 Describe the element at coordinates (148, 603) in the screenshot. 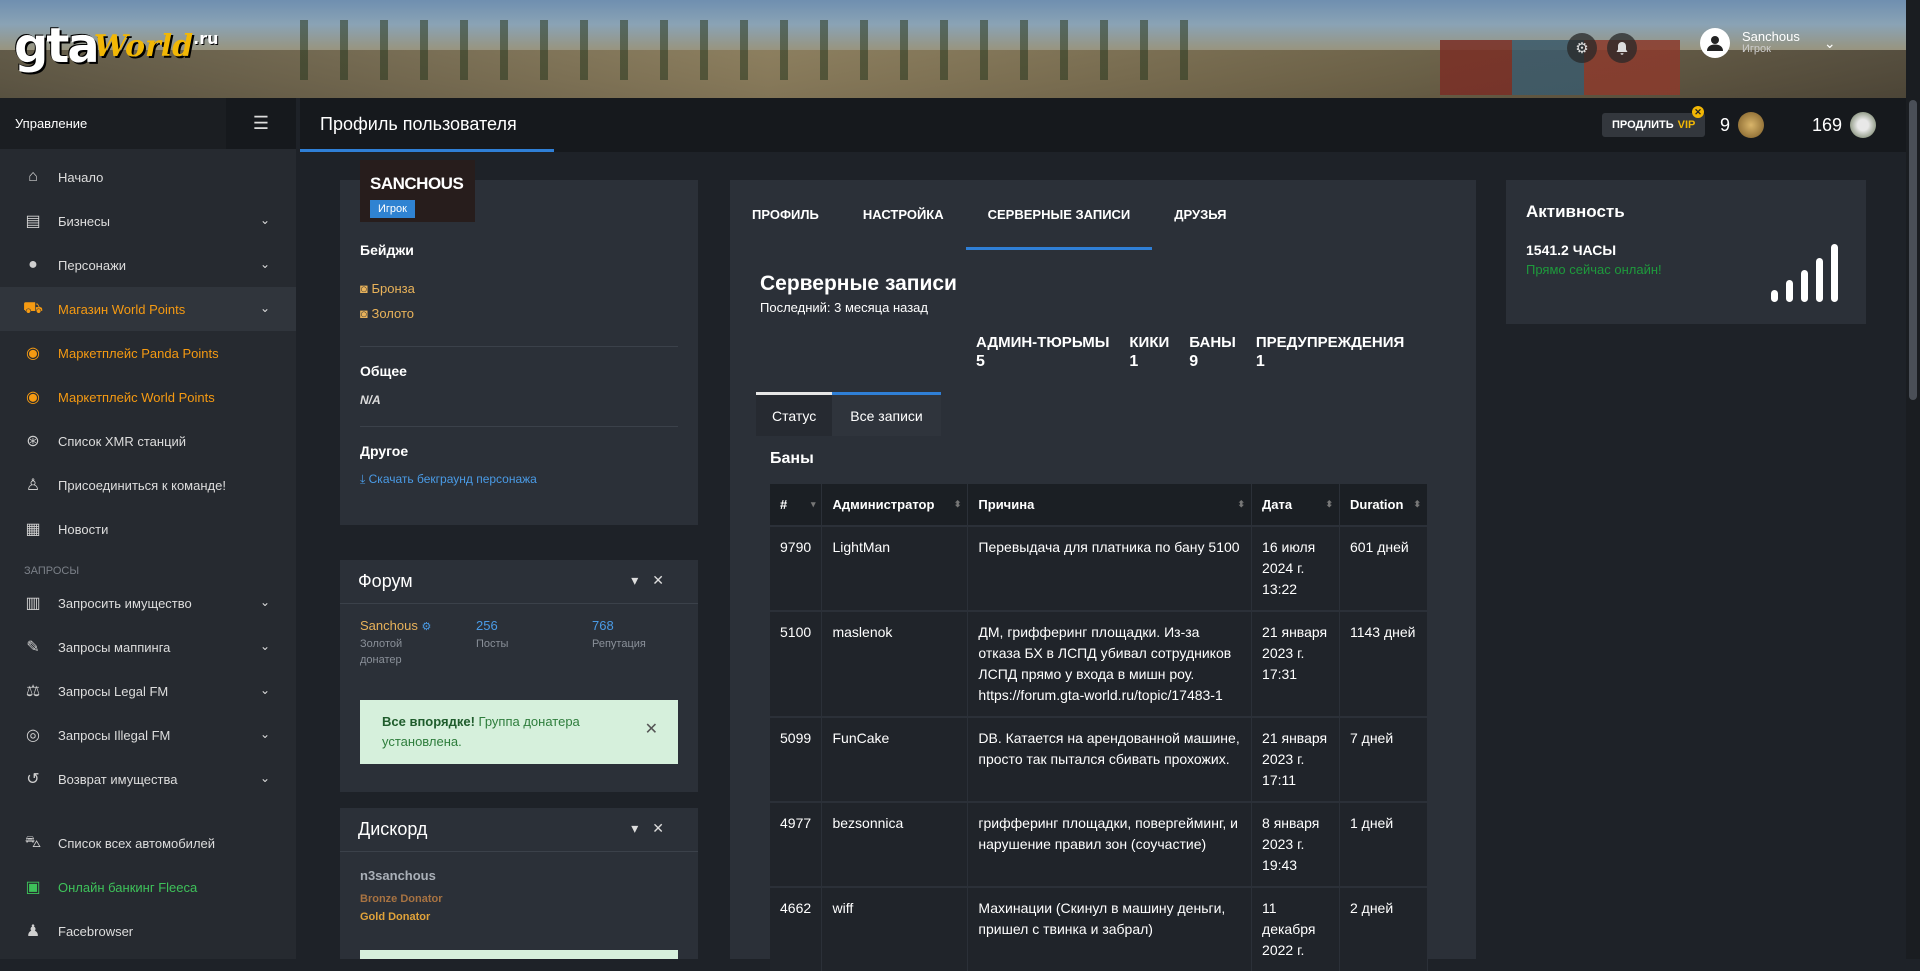

I see `sidebar-item-request-property: ▥ Запросить имущество ⌄` at that location.